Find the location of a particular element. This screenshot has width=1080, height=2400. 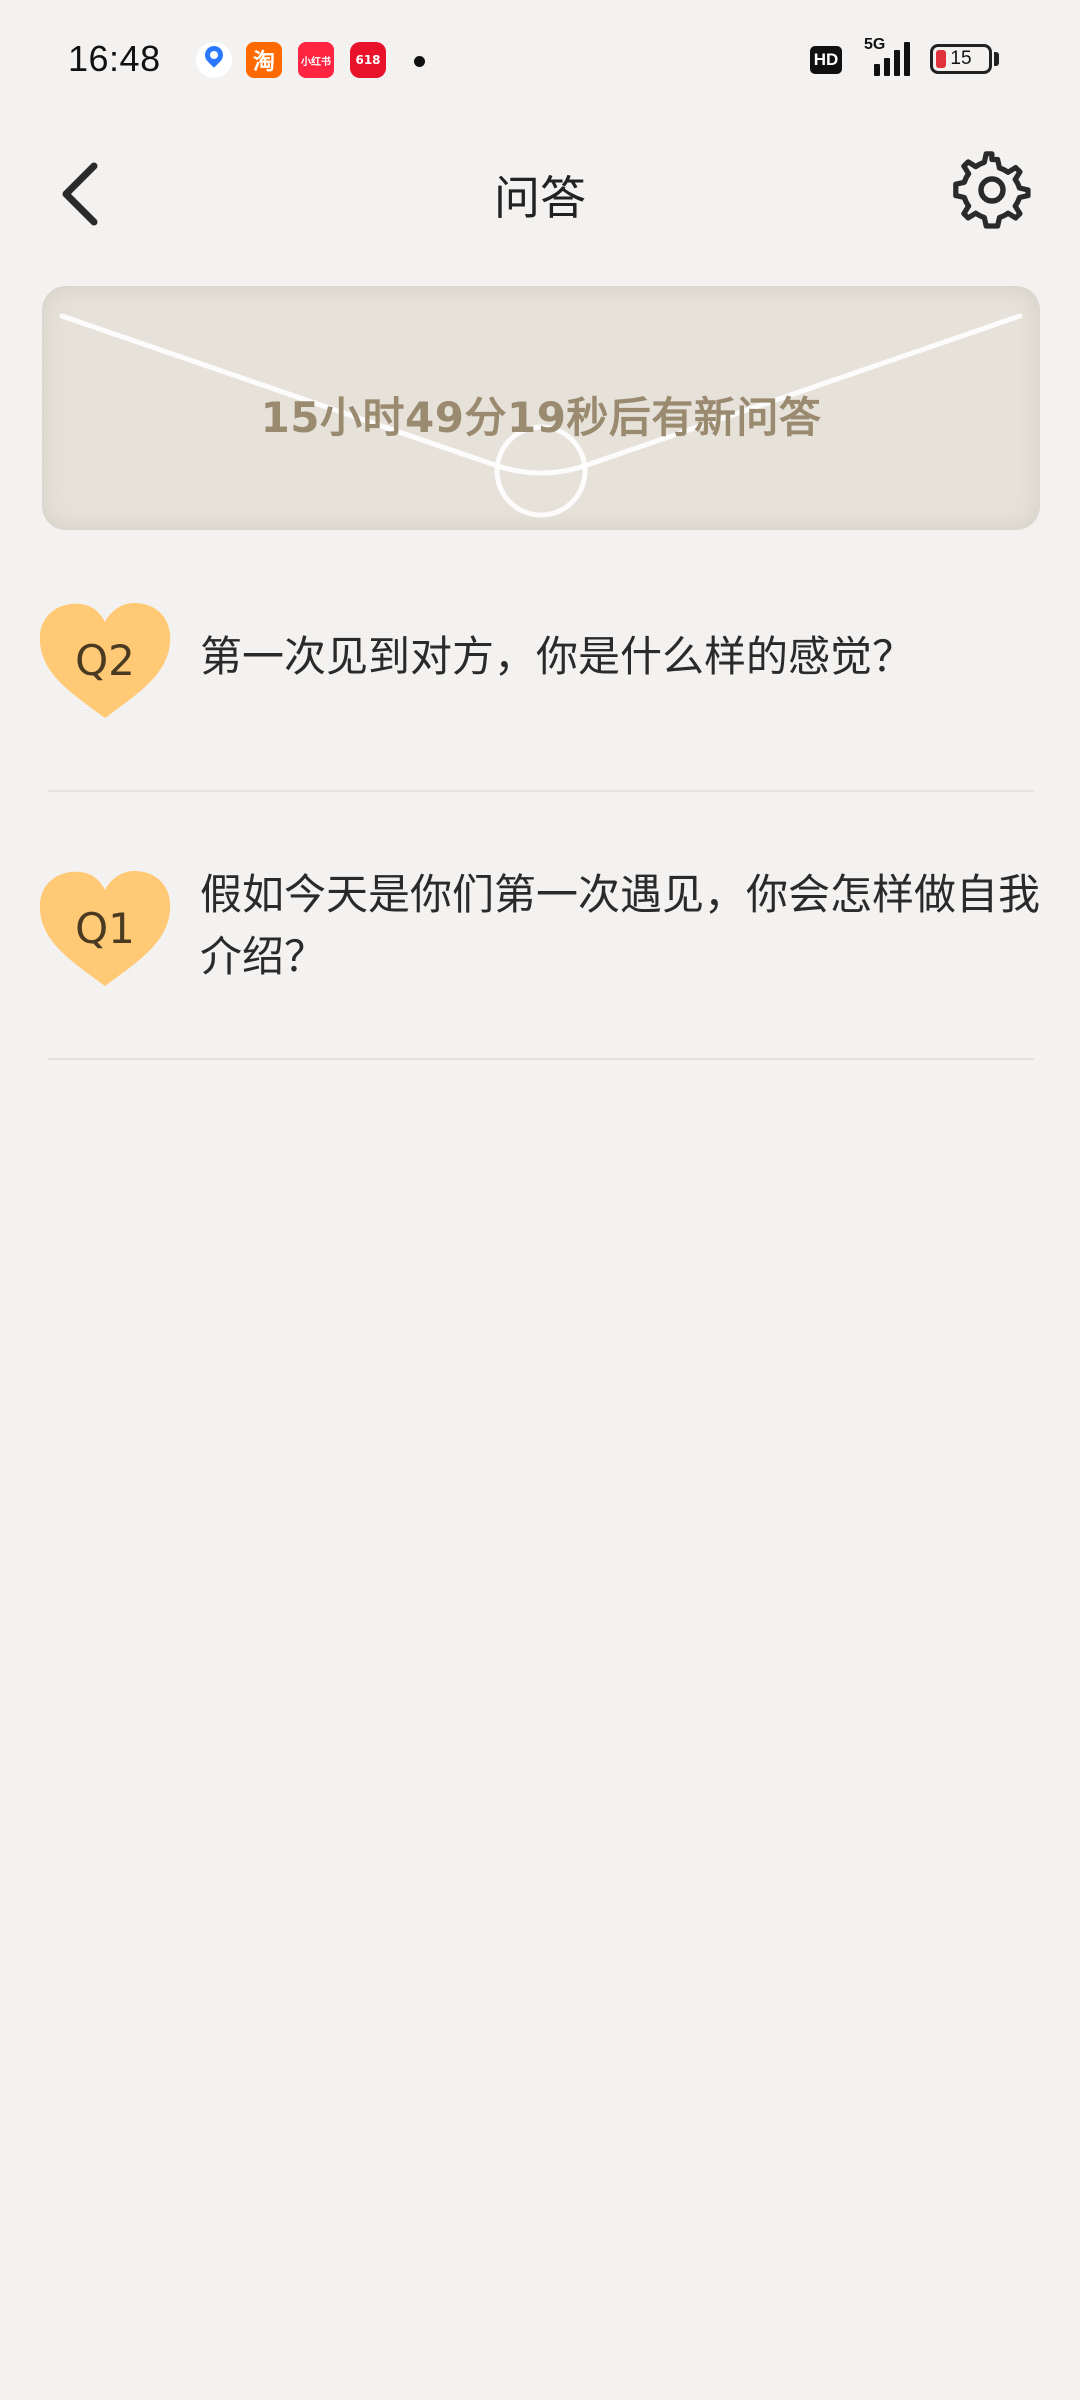

question-badge: Q2 is located at coordinates (105, 662).